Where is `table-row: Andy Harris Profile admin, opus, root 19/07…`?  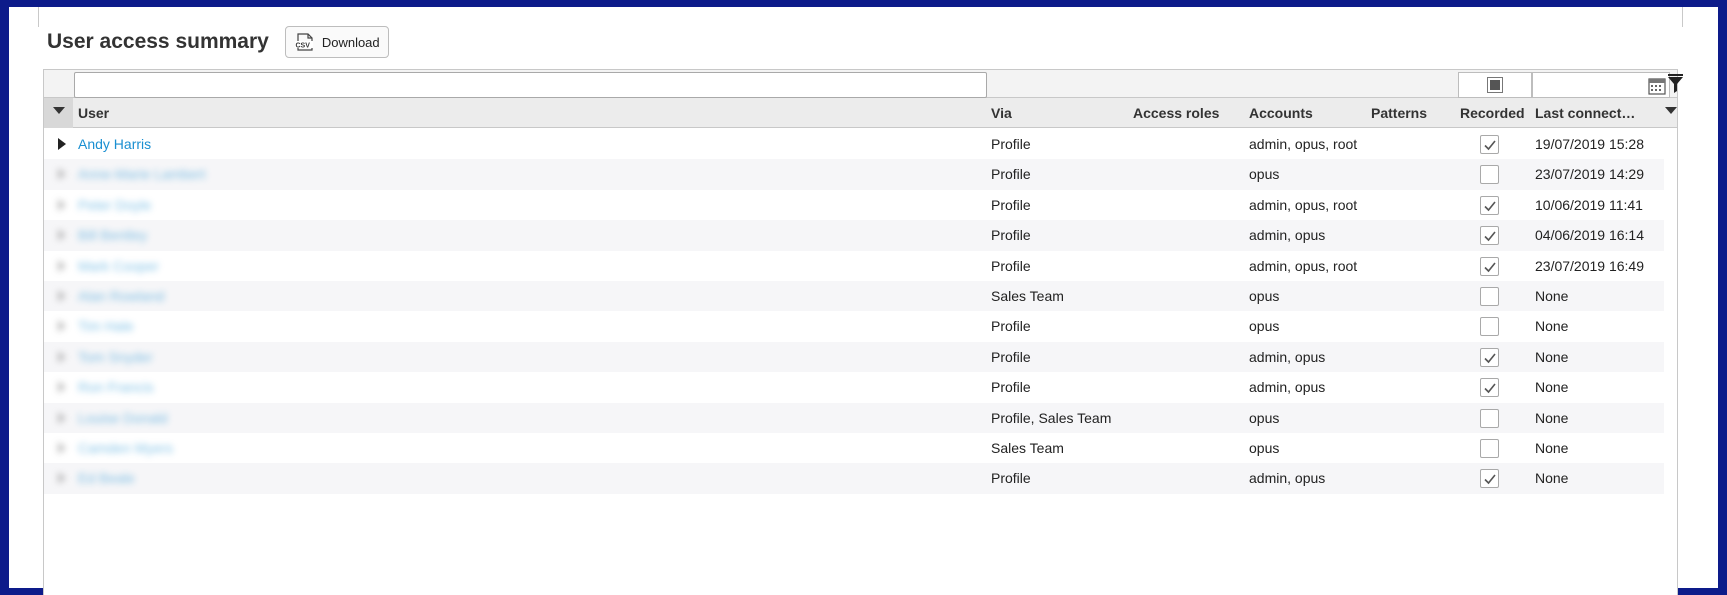 table-row: Andy Harris Profile admin, opus, root 19/07… is located at coordinates (854, 144).